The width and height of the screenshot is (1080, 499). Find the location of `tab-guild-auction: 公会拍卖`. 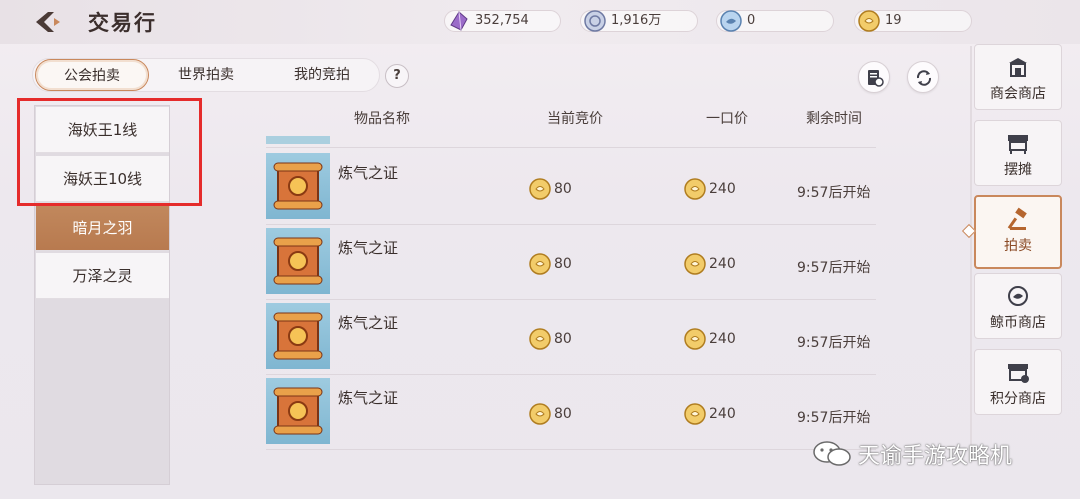

tab-guild-auction: 公会拍卖 is located at coordinates (92, 75).